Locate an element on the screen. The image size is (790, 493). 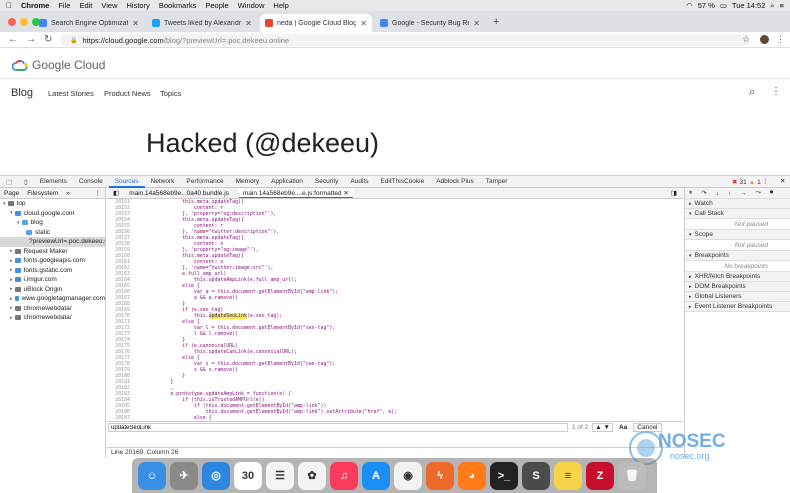
file-tree-item: ▸ uBlock Origin is located at coordinates (52, 290).